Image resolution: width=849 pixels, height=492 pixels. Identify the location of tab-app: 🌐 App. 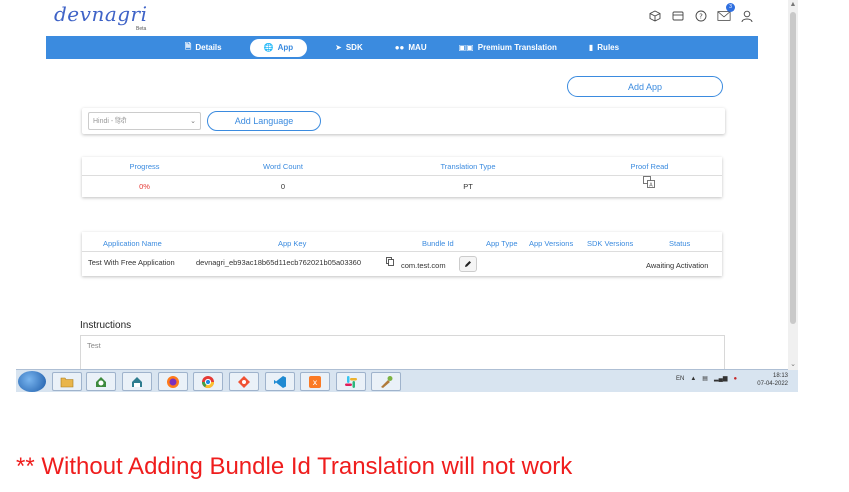
(278, 47).